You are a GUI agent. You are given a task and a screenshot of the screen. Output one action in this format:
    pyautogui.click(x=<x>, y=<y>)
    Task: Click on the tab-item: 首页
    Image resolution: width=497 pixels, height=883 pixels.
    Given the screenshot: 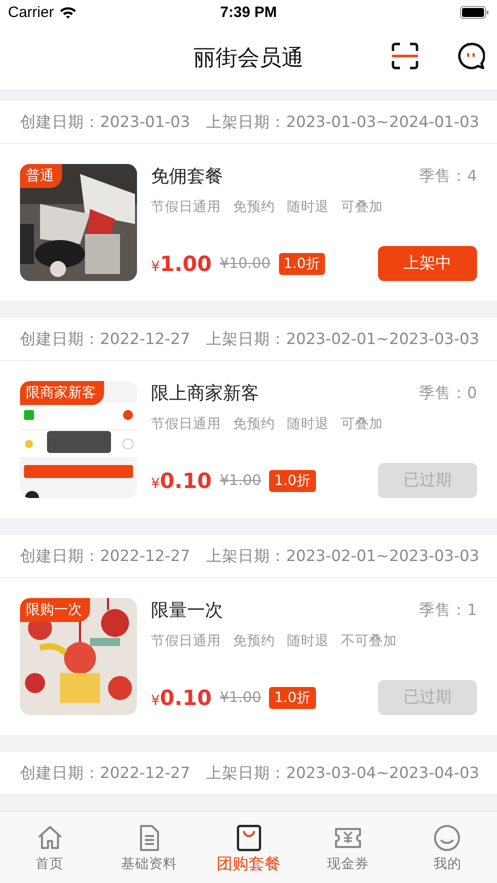 What is the action you would take?
    pyautogui.click(x=50, y=847)
    